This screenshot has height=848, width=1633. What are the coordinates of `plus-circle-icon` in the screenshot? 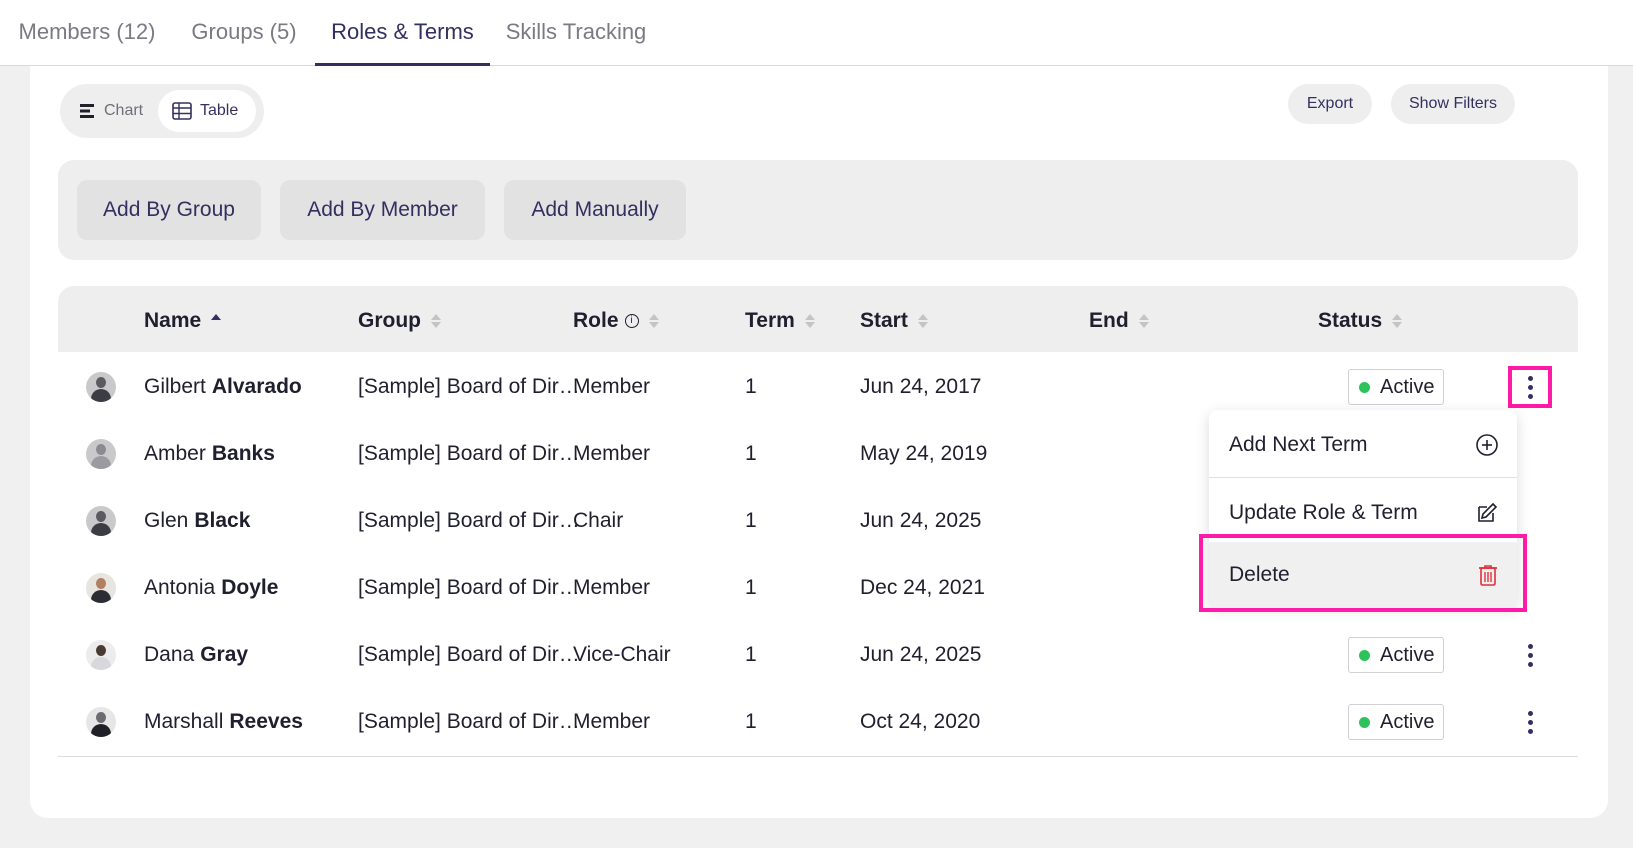 It's located at (1487, 444).